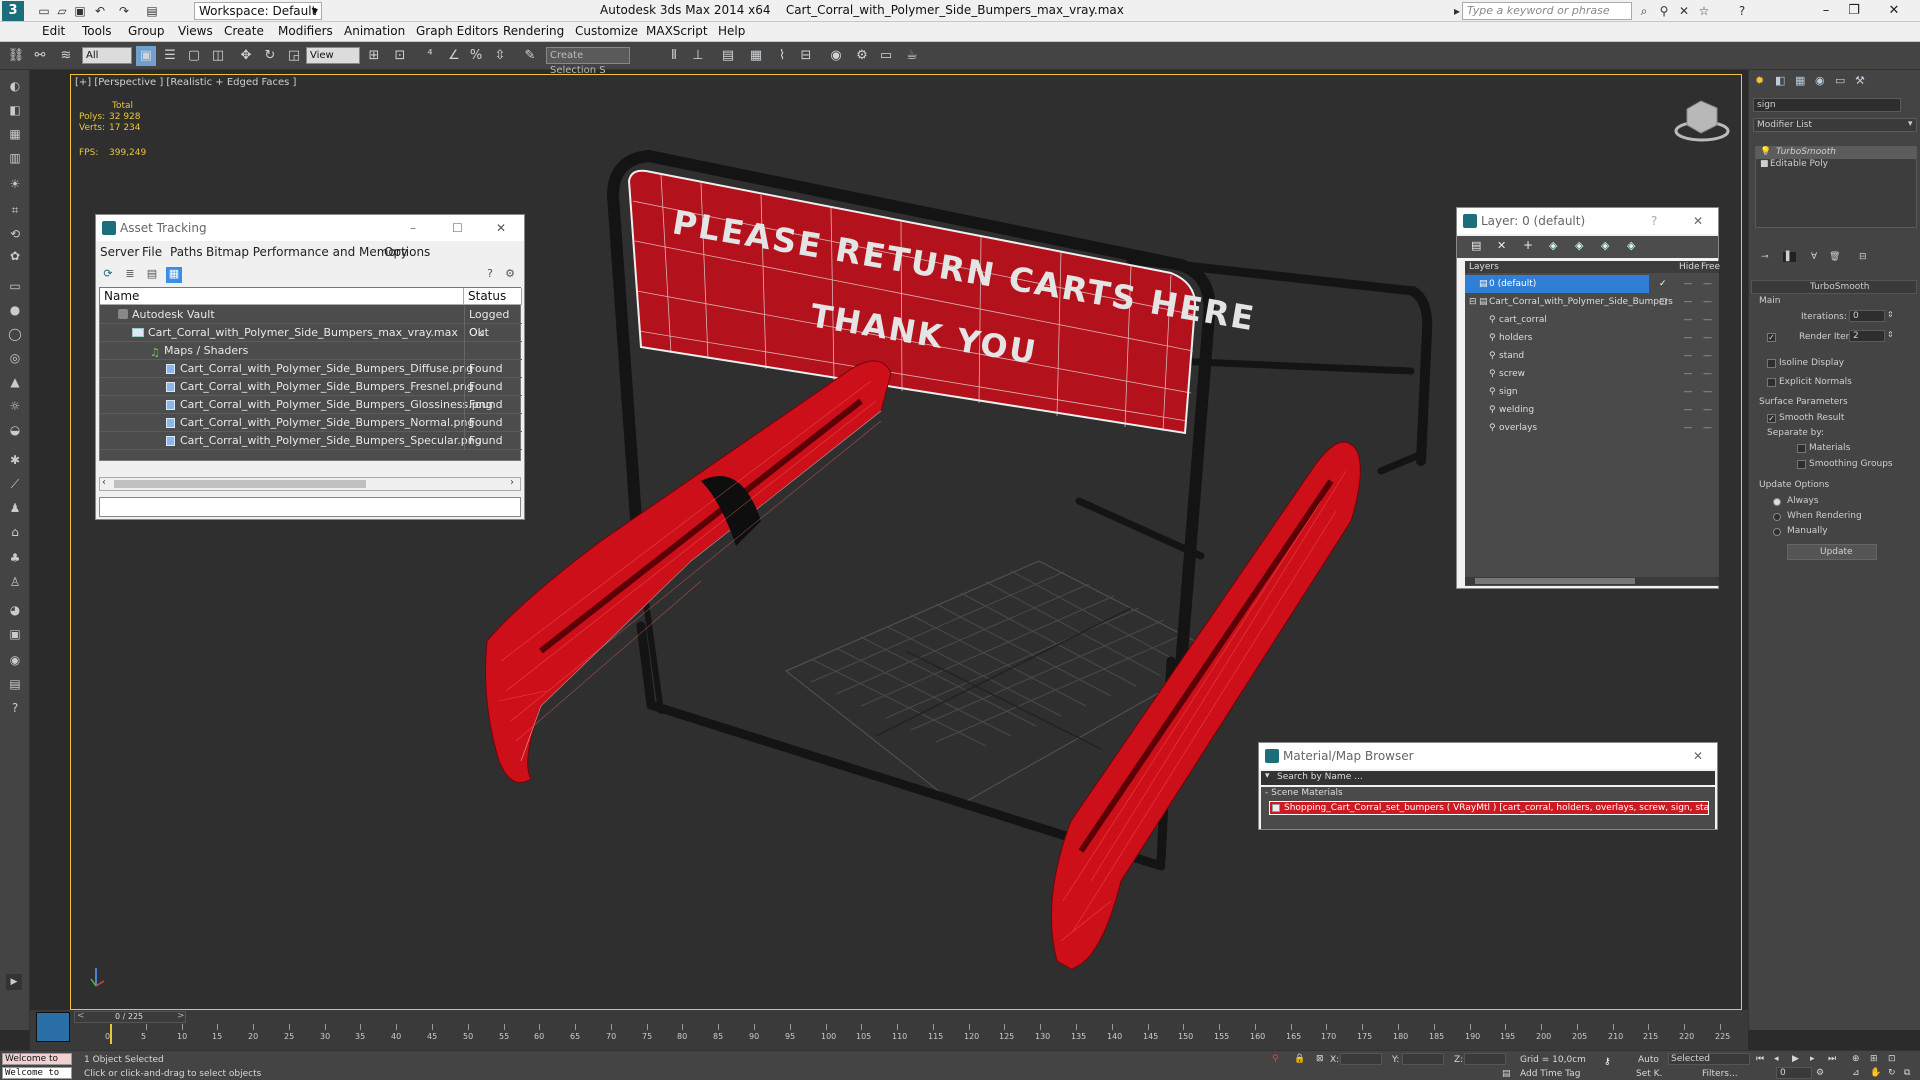 This screenshot has height=1080, width=1920. What do you see at coordinates (1299, 1059) in the screenshot?
I see `selection-lock-icon: 🔒` at bounding box center [1299, 1059].